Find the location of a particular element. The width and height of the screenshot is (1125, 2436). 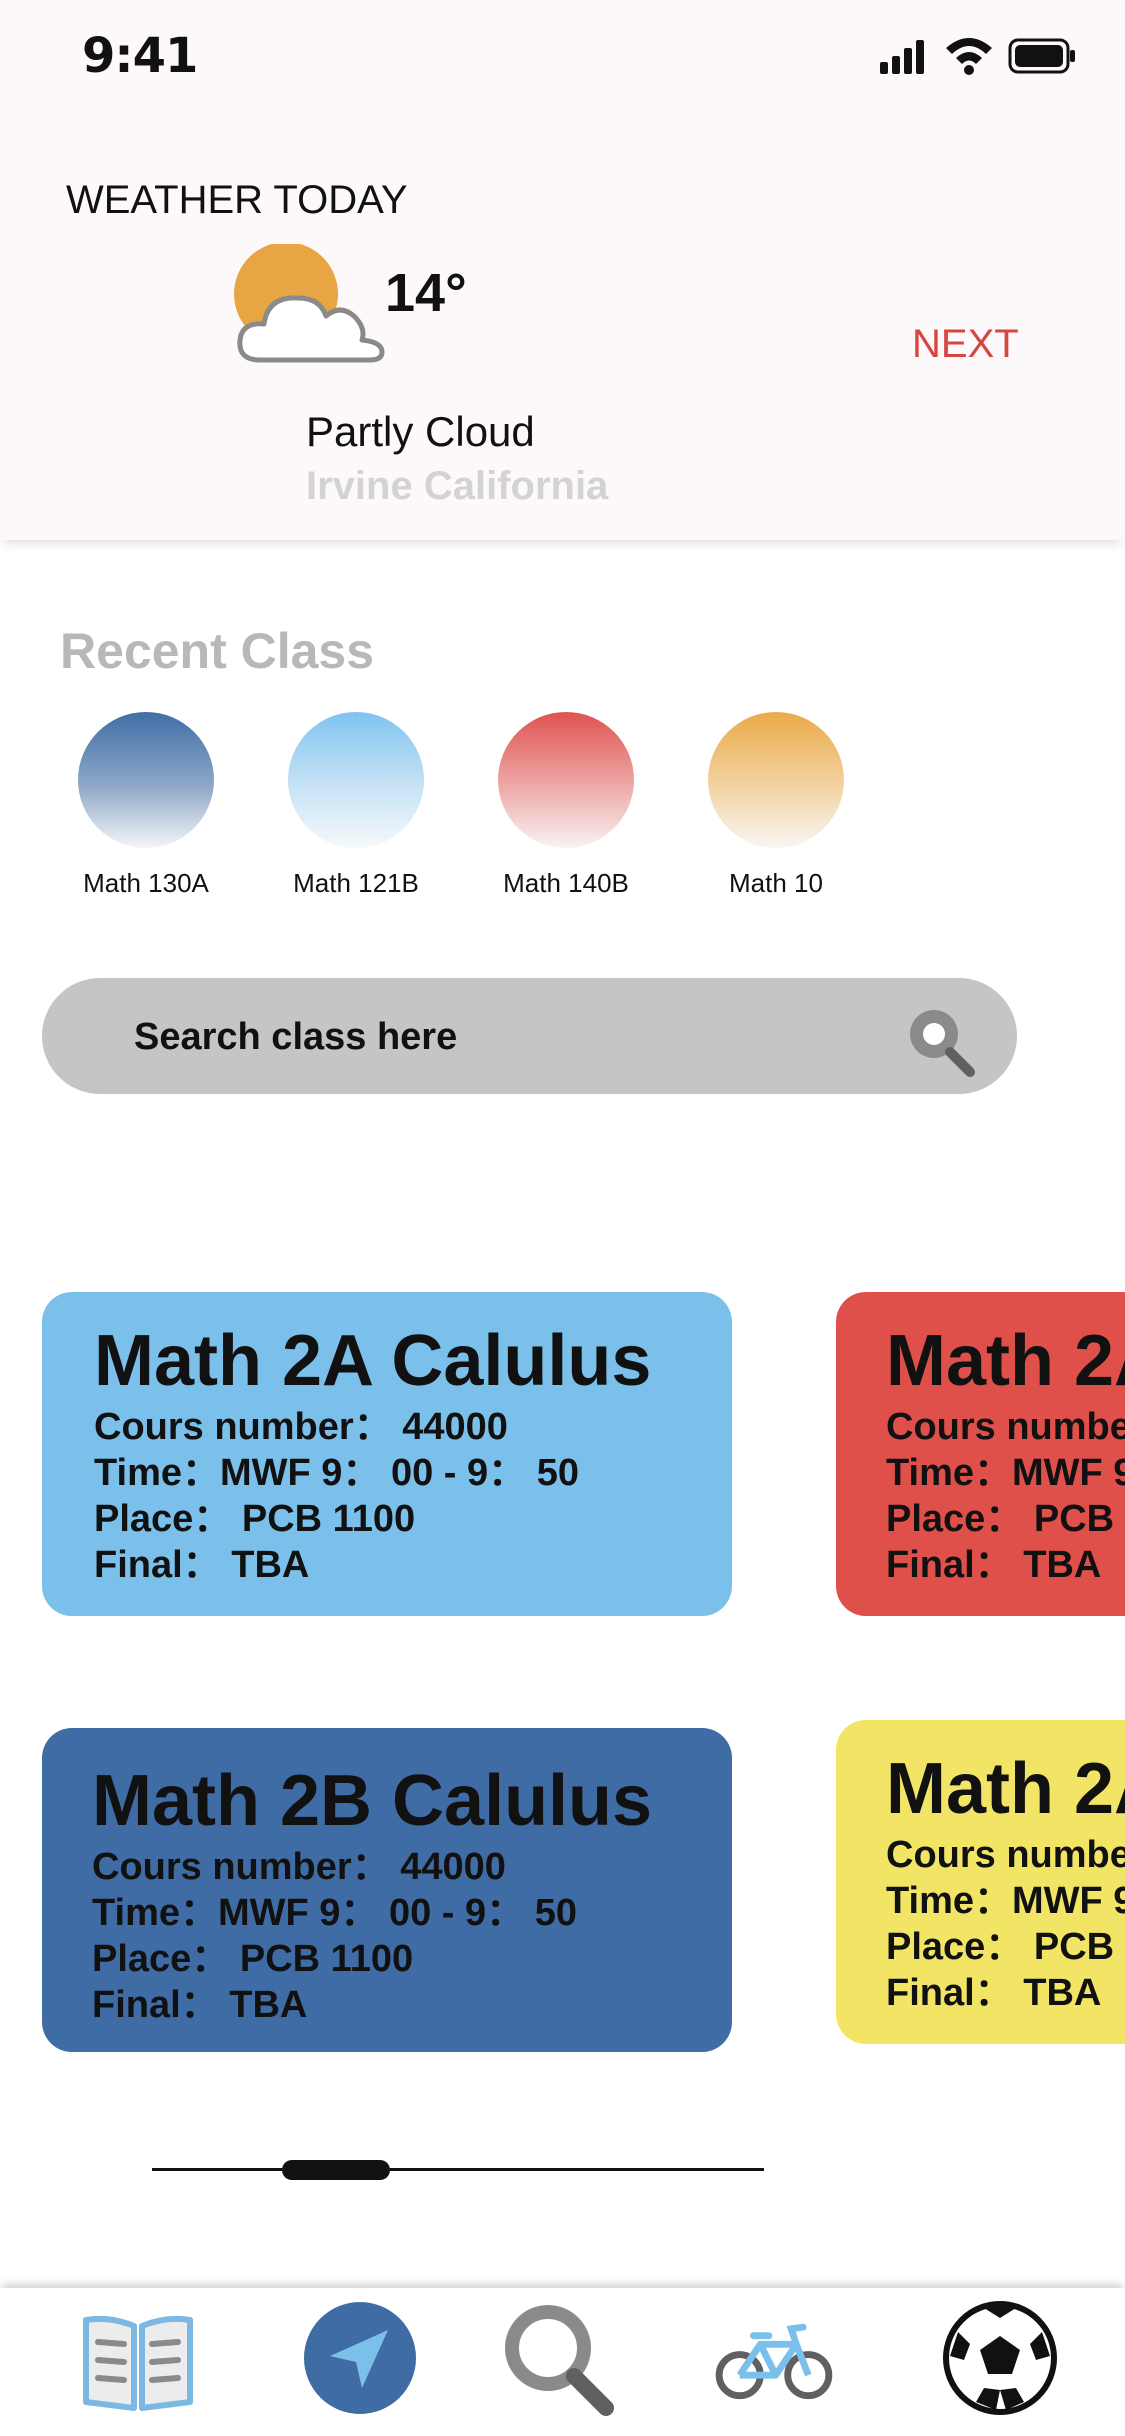

battery-icon is located at coordinates (1041, 56).